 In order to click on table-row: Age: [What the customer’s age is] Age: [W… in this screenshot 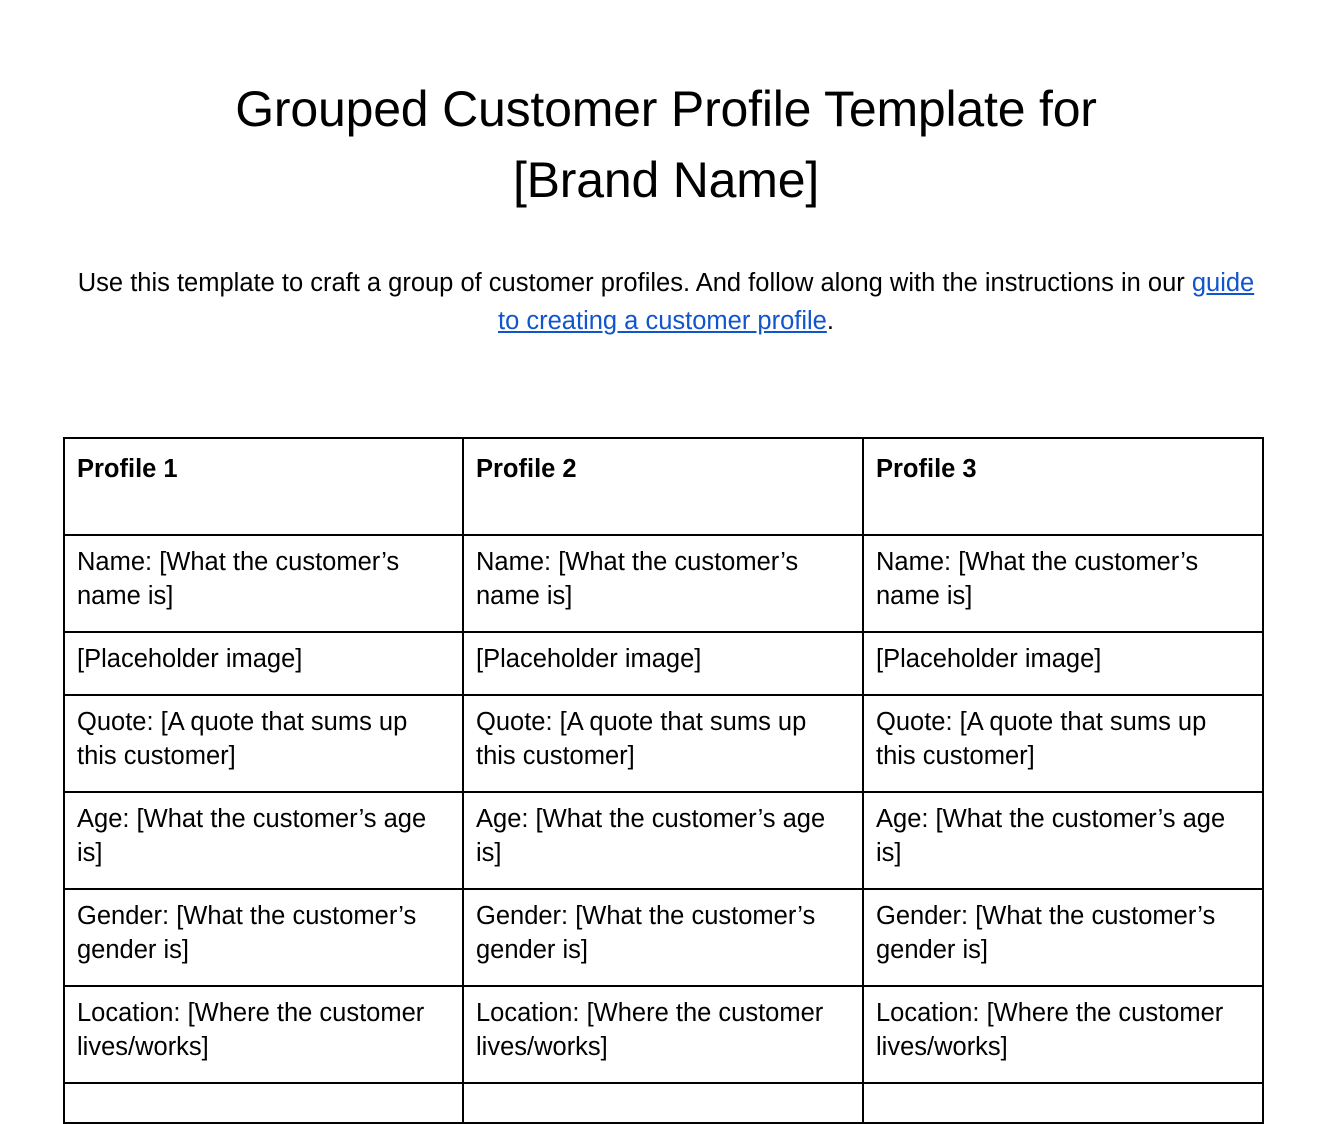, I will do `click(663, 840)`.